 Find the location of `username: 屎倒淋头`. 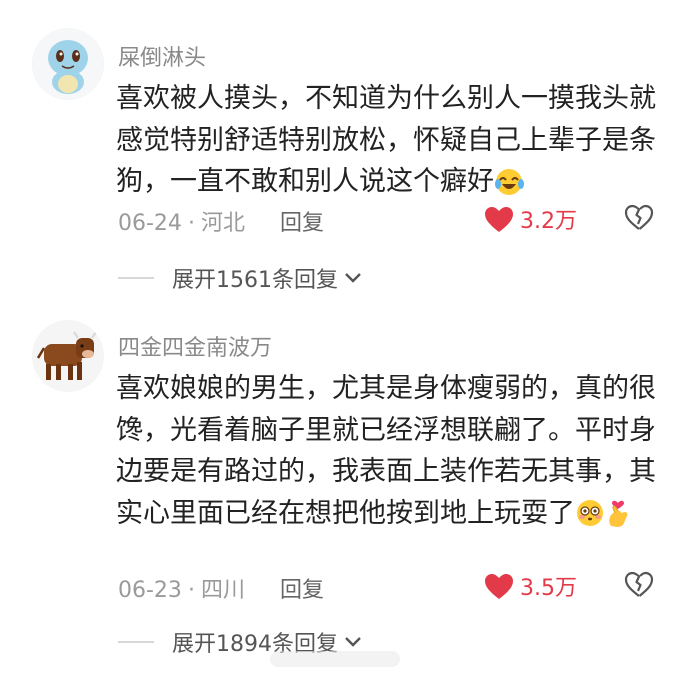

username: 屎倒淋头 is located at coordinates (162, 56).